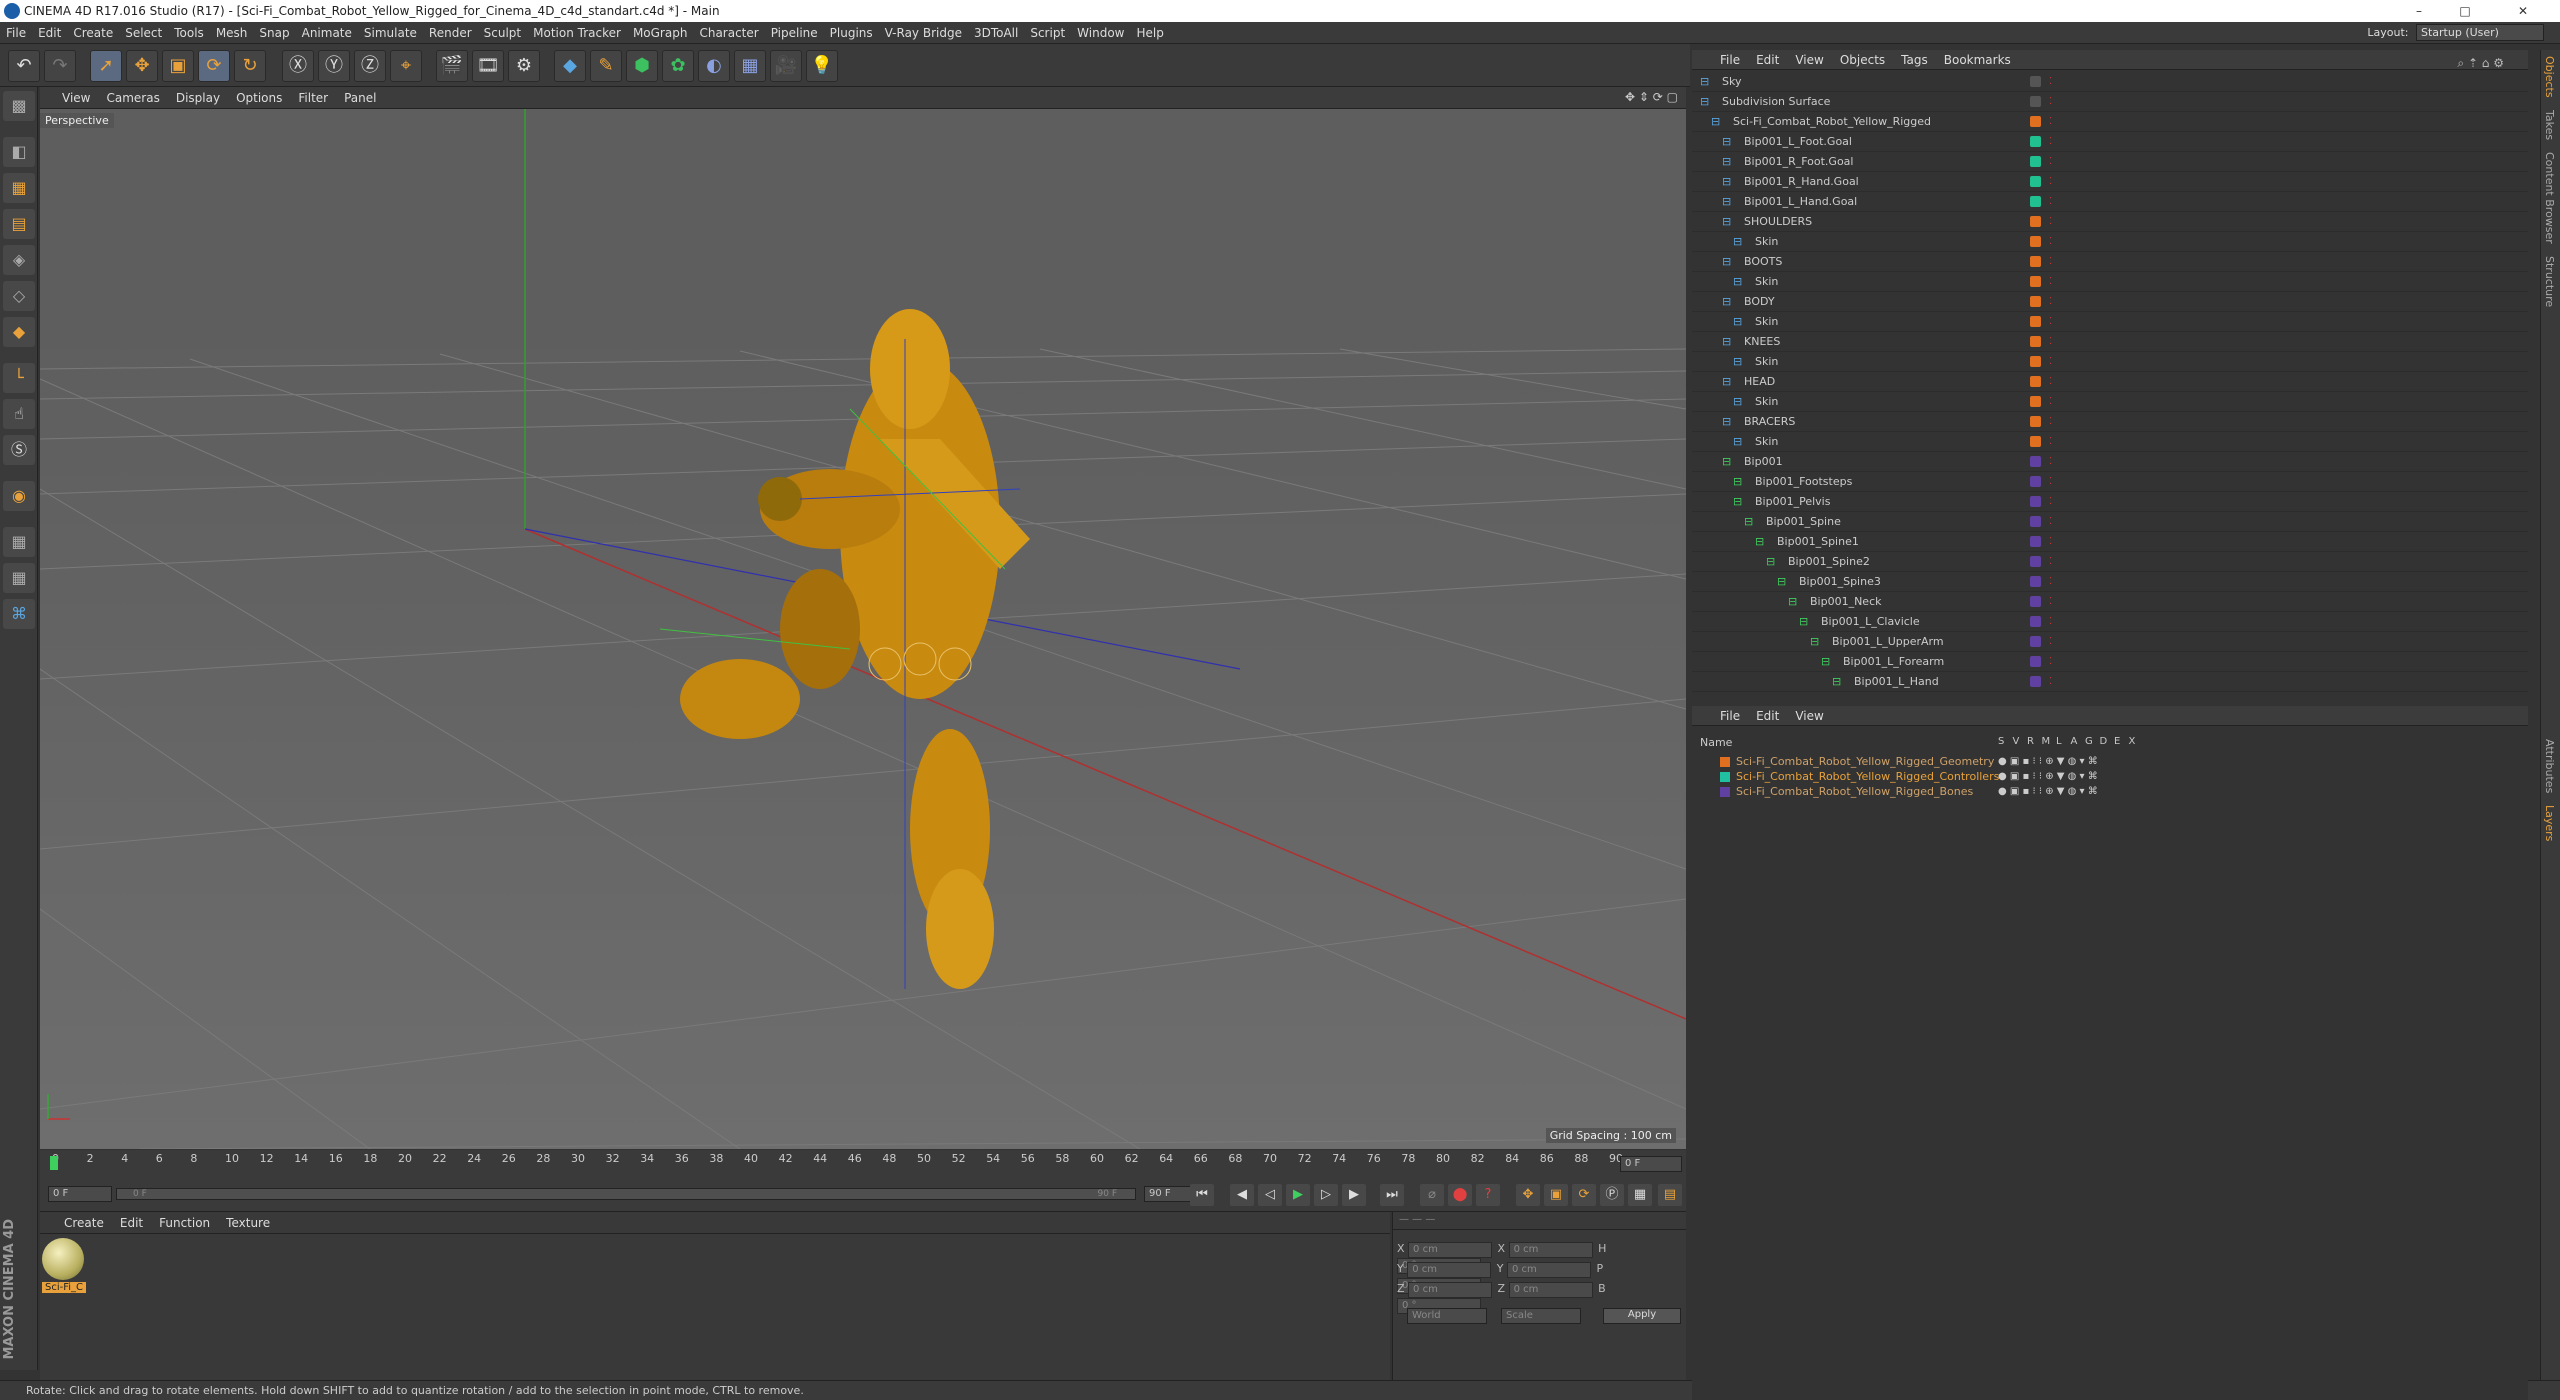 This screenshot has width=2560, height=1400. What do you see at coordinates (19, 188) in the screenshot?
I see `texture-mode-icon: ▦` at bounding box center [19, 188].